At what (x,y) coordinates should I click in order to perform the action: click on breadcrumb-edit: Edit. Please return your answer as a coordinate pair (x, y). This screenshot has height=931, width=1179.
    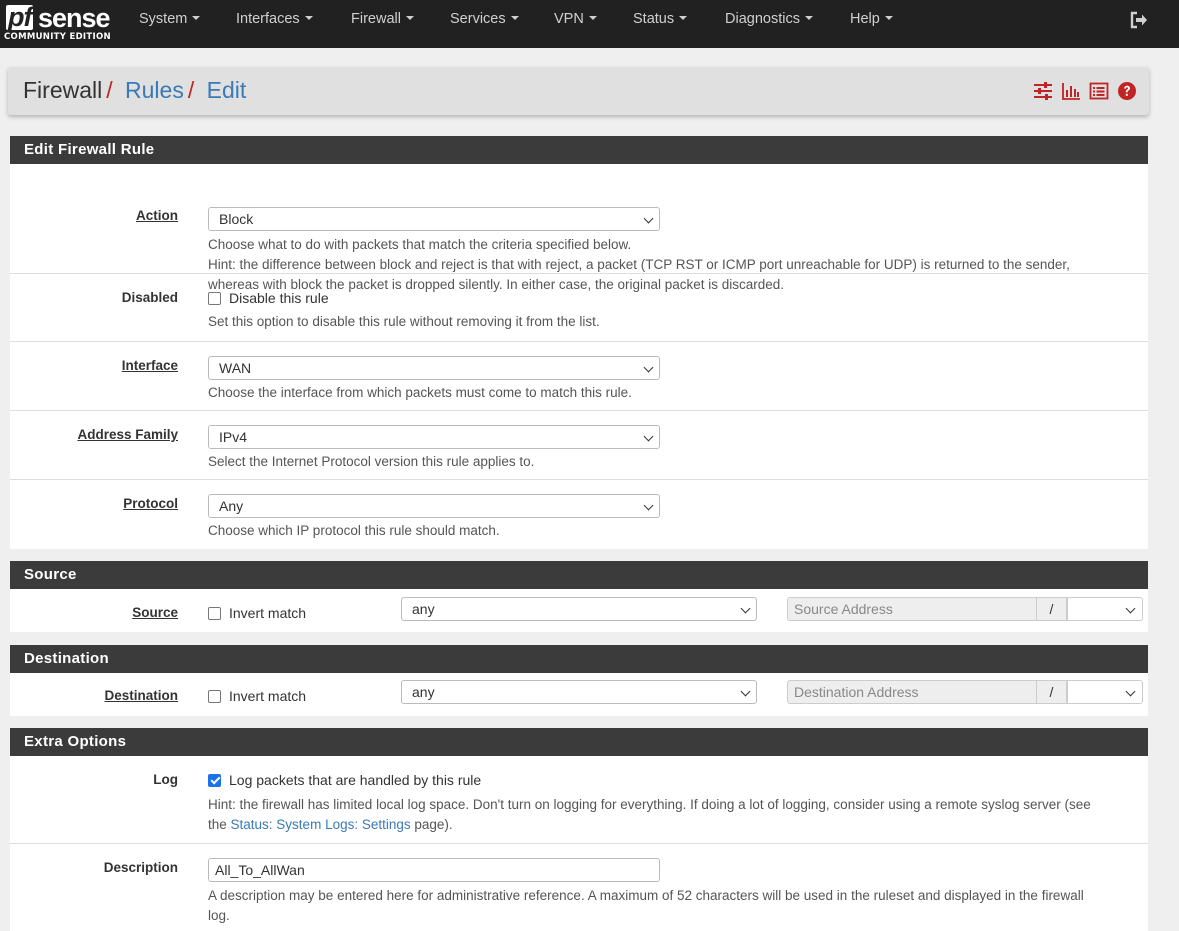
    Looking at the image, I should click on (227, 90).